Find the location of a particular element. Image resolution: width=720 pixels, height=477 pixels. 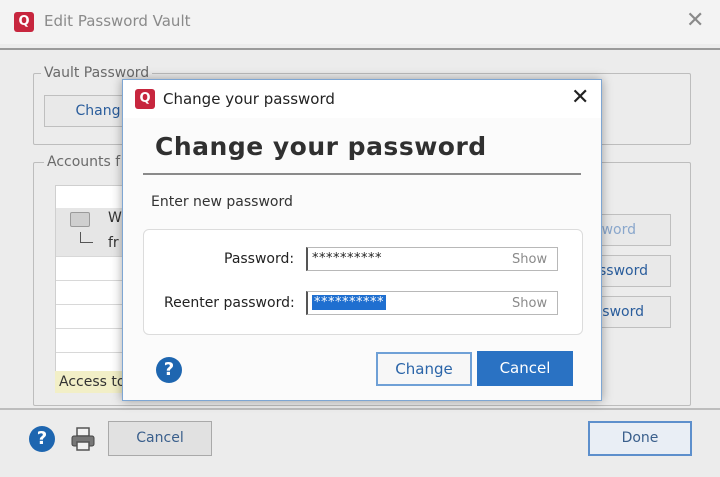

dialog-heading: Change your password is located at coordinates (321, 146).